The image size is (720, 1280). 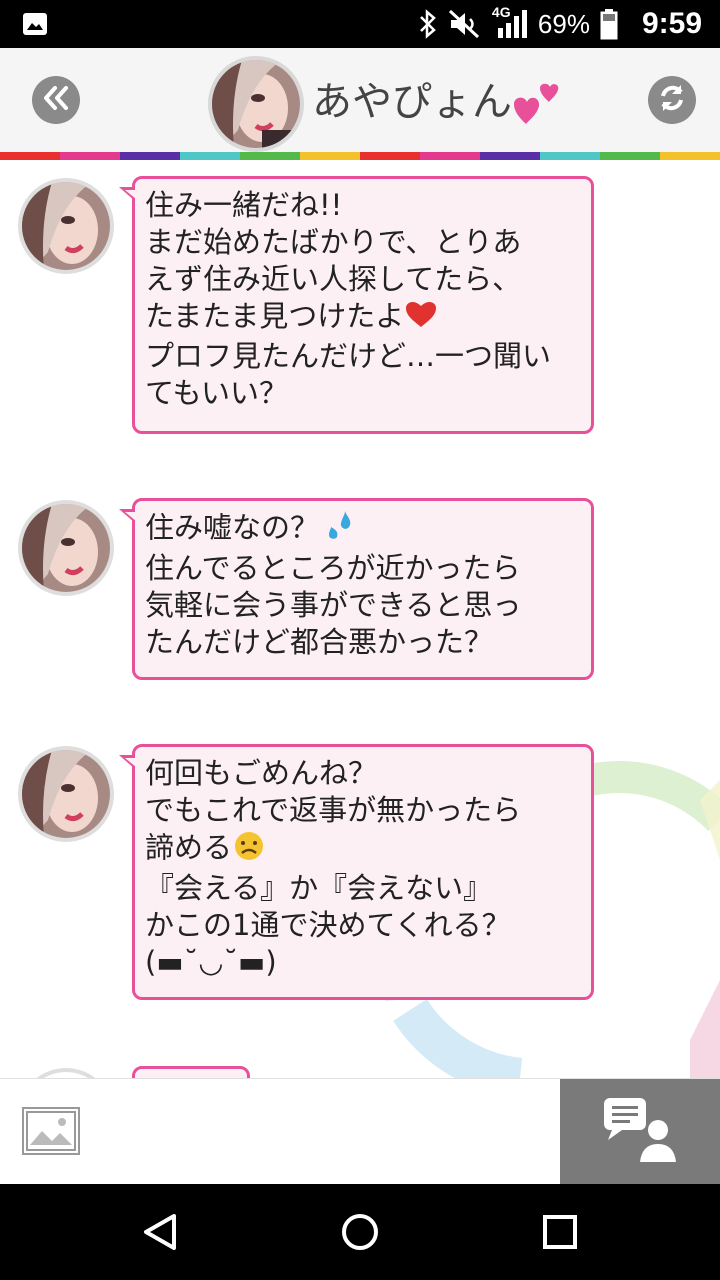 What do you see at coordinates (319, 642) in the screenshot?
I see `message-line: たんだけど都合悪かった？` at bounding box center [319, 642].